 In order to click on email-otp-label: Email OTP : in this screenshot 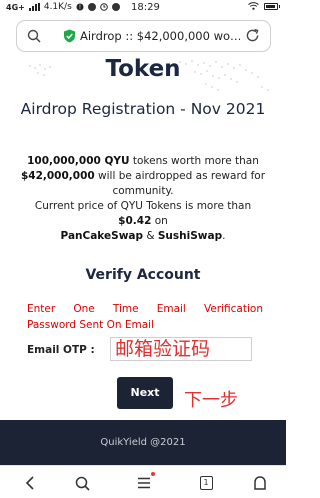, I will do `click(61, 350)`.